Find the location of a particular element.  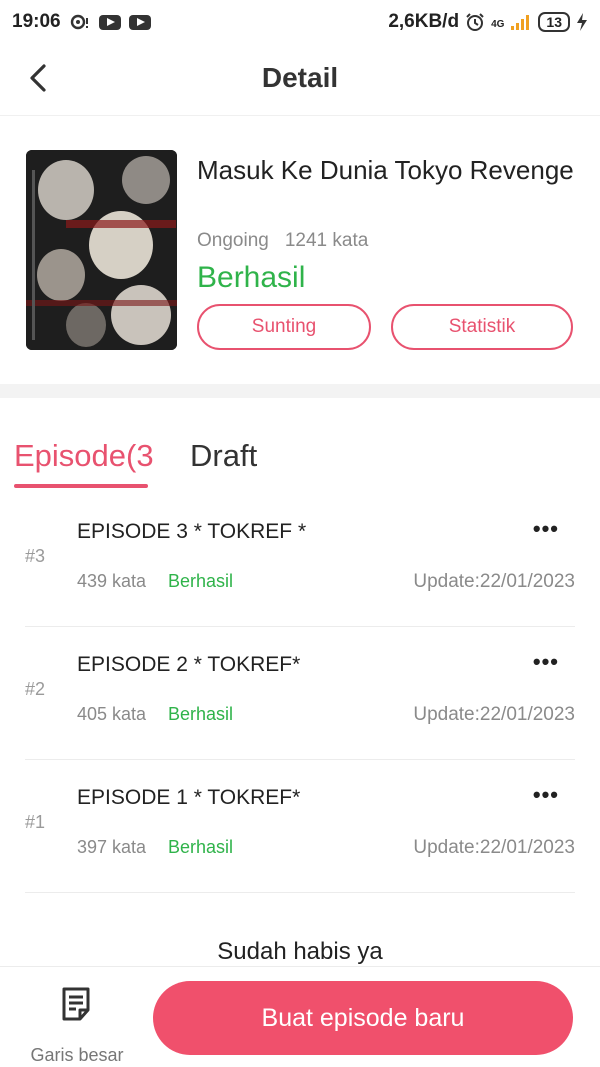

statistics-button: Statistik is located at coordinates (482, 327).